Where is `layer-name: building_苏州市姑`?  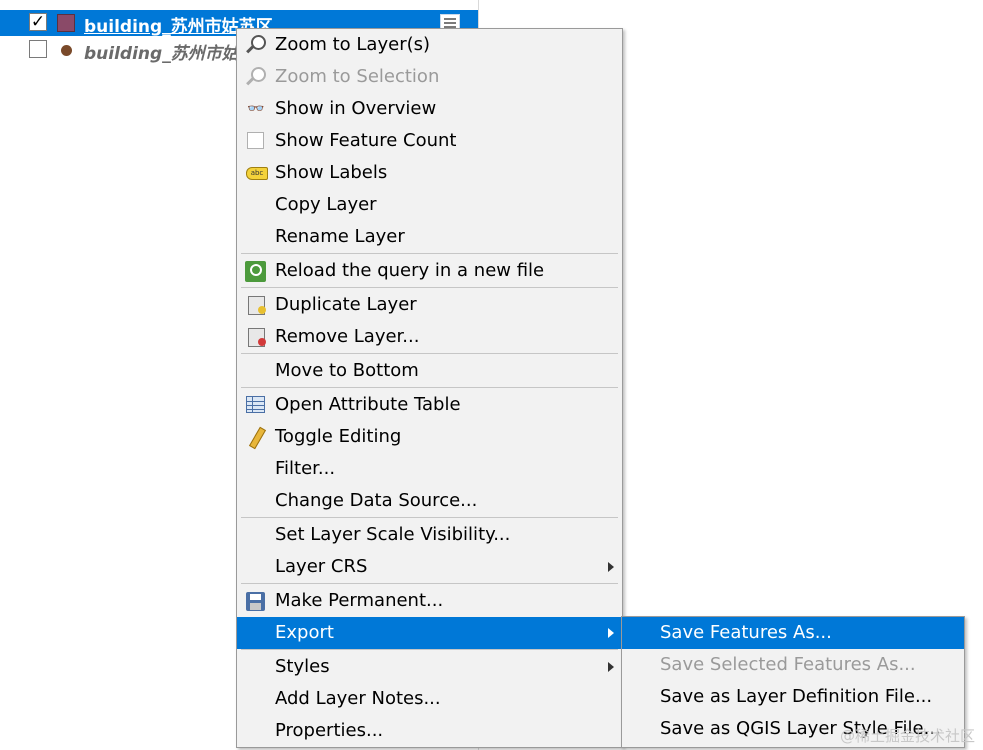
layer-name: building_苏州市姑 is located at coordinates (161, 54).